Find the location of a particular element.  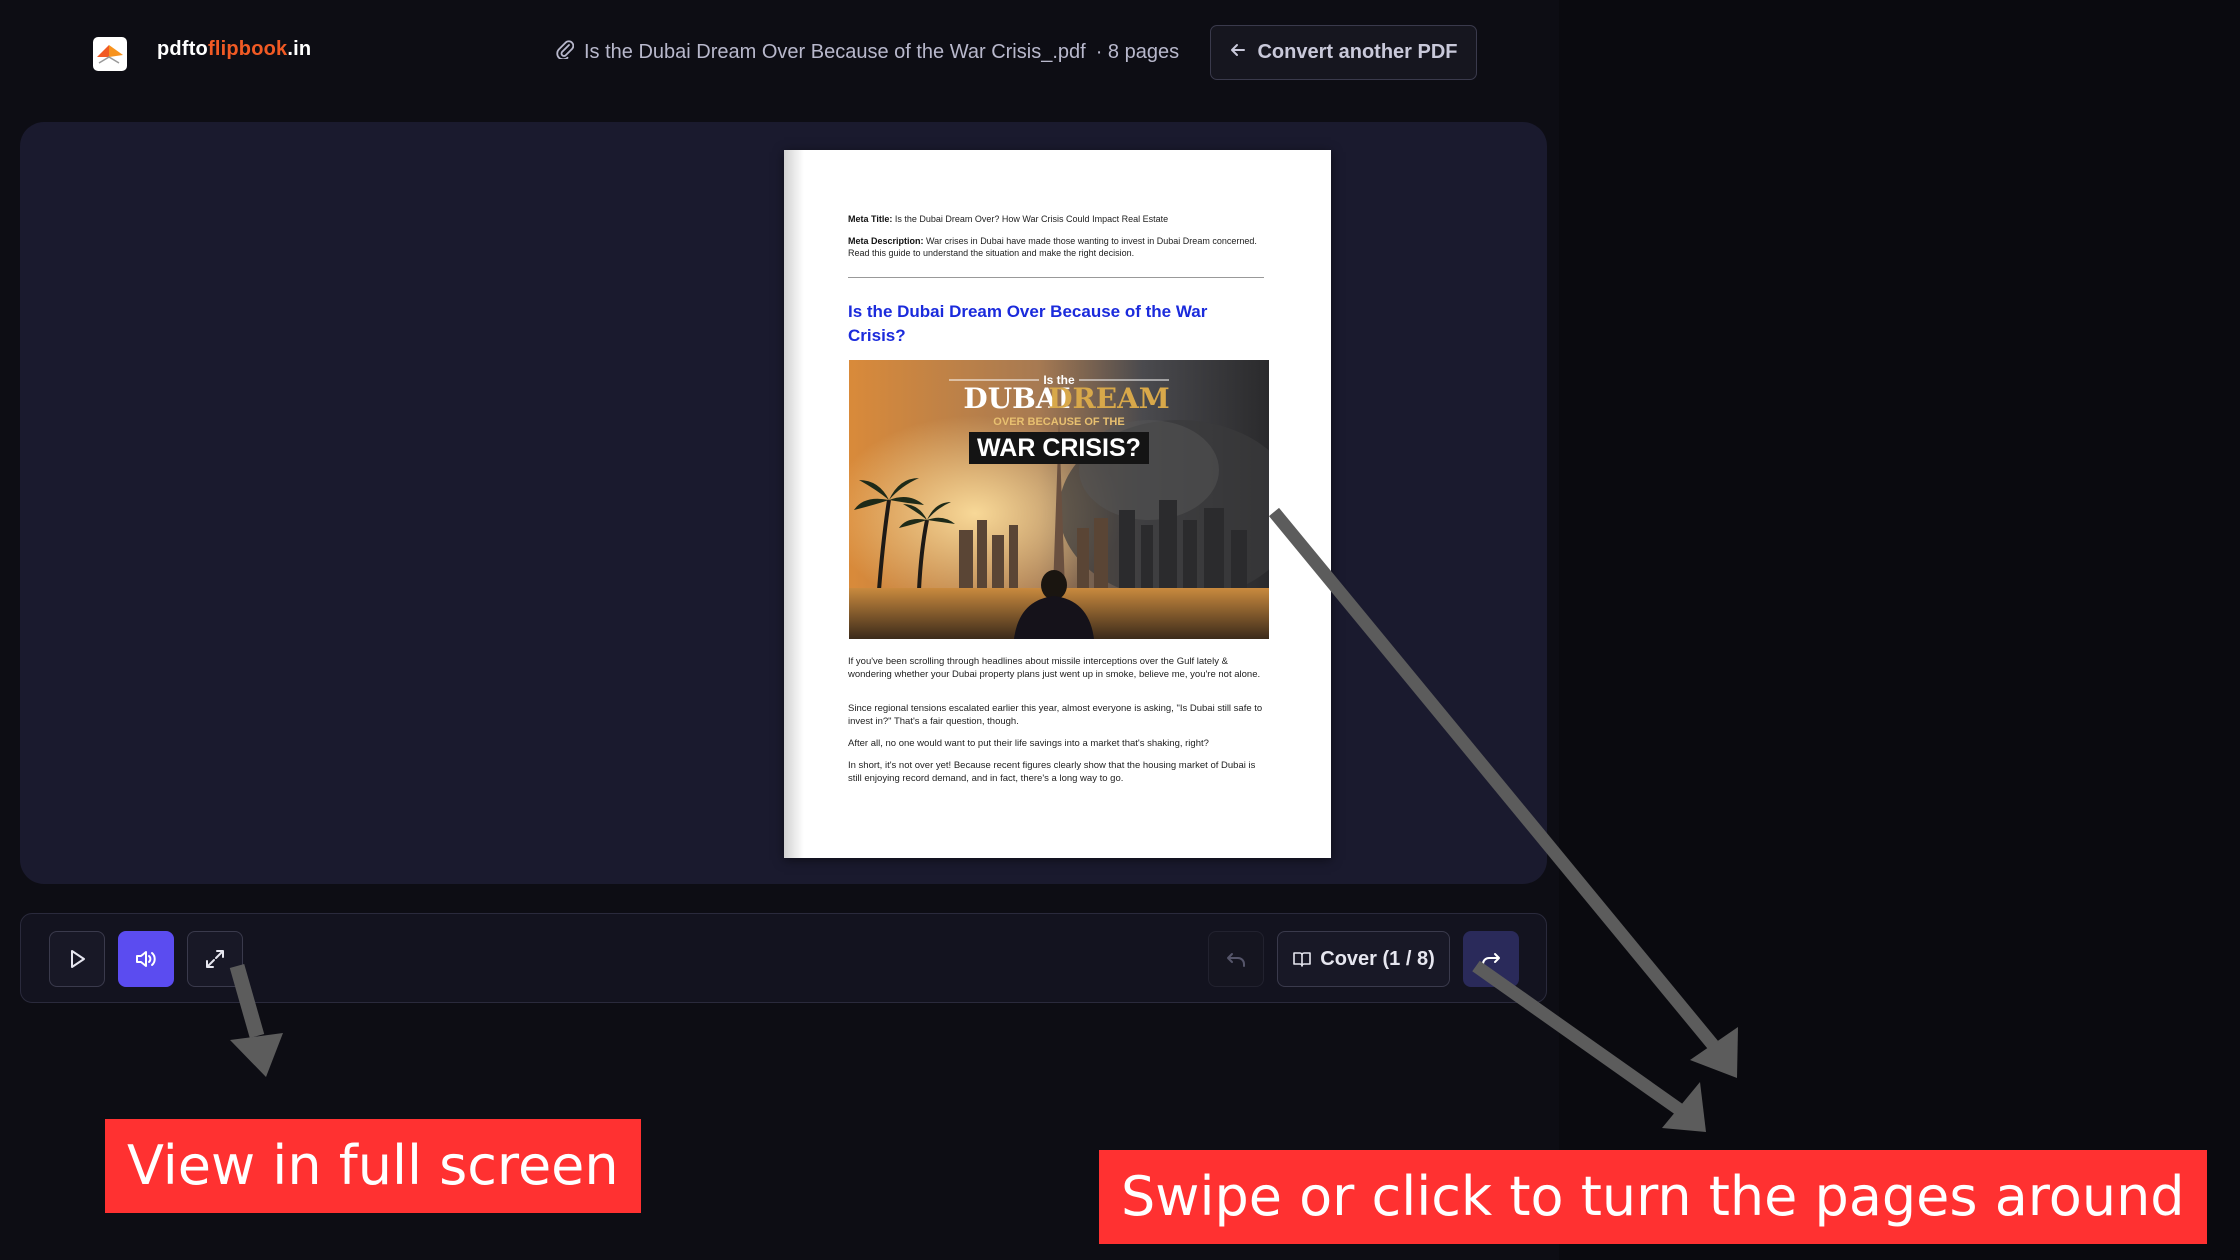

arrow-from-page is located at coordinates (1493, 778).